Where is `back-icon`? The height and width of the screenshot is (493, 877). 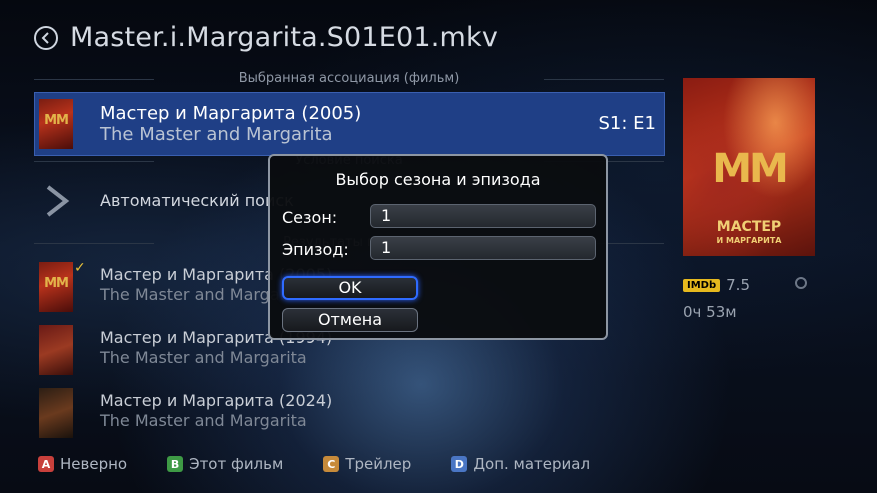 back-icon is located at coordinates (46, 37).